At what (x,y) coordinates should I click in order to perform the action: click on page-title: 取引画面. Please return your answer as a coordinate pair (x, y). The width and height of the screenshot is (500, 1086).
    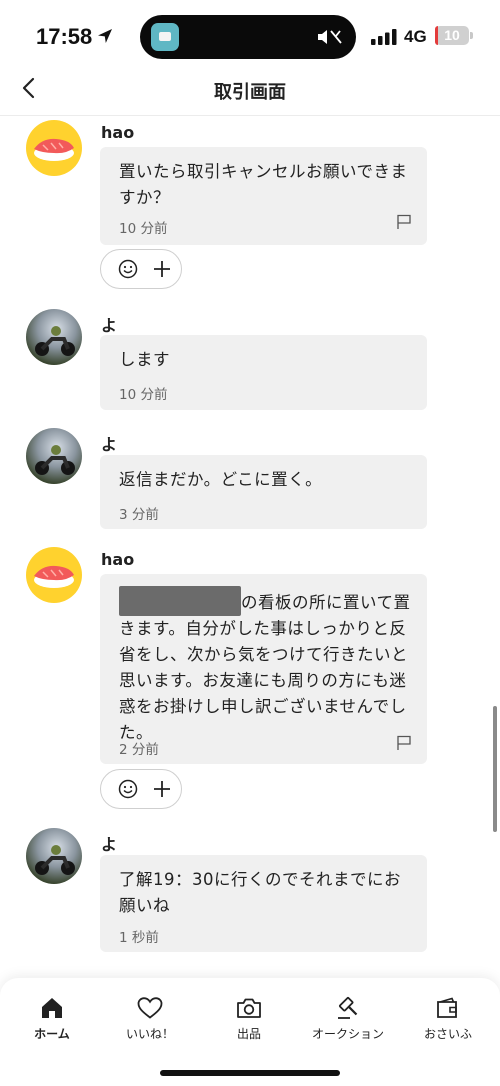
    Looking at the image, I should click on (250, 92).